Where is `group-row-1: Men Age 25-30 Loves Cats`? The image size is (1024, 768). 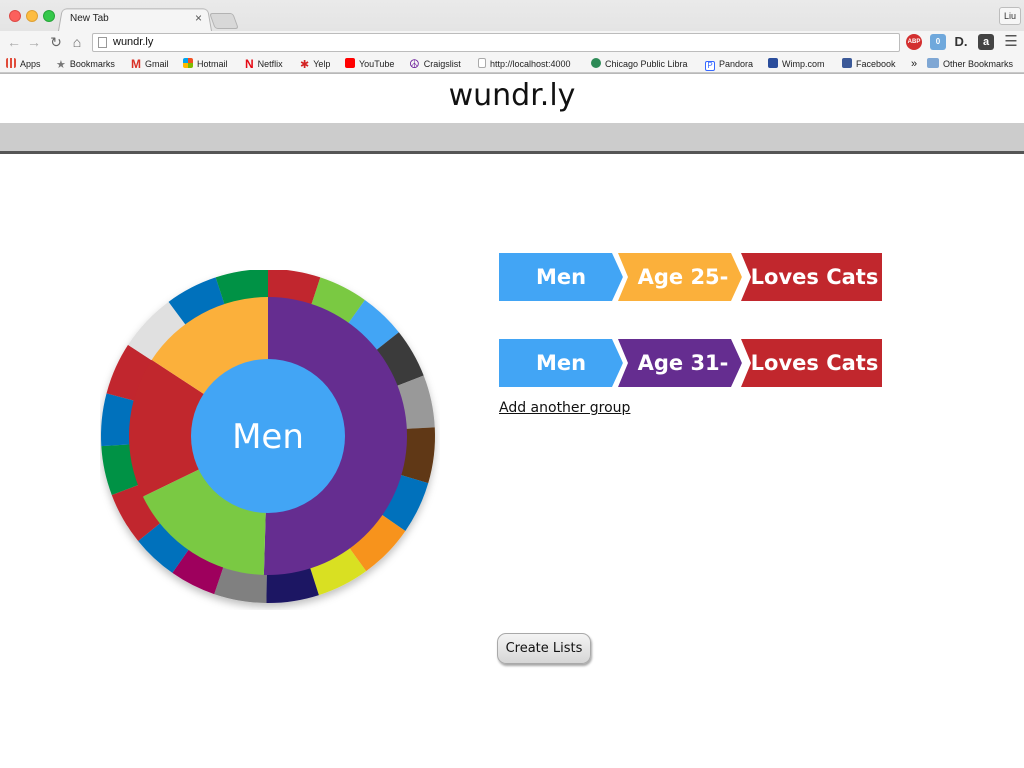
group-row-1: Men Age 25-30 Loves Cats is located at coordinates (693, 277).